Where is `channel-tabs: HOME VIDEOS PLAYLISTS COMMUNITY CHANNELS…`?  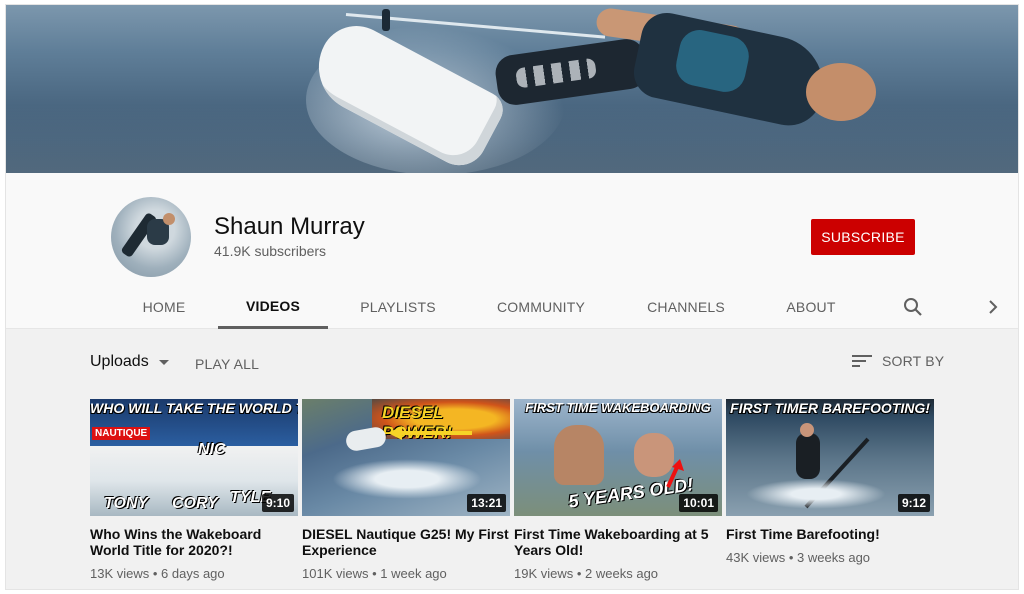
channel-tabs: HOME VIDEOS PLAYLISTS COMMUNITY CHANNELS… is located at coordinates (512, 307).